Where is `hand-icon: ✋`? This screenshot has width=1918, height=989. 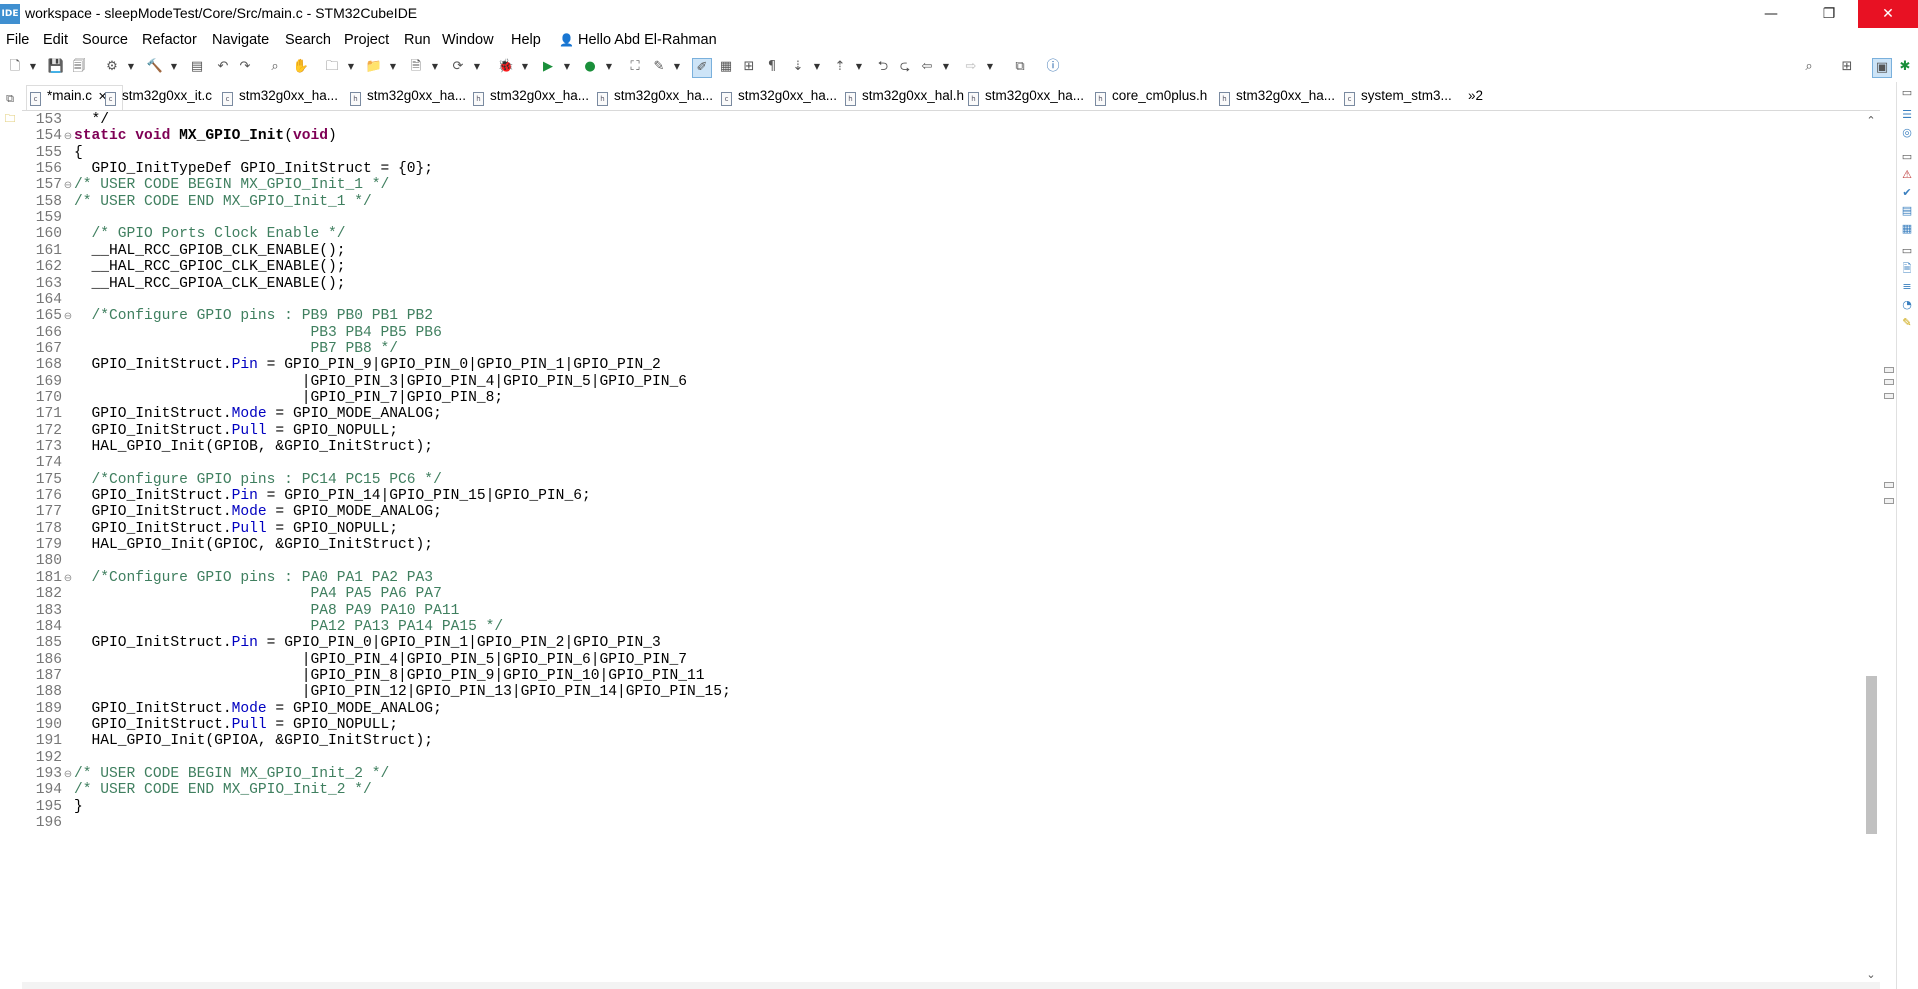 hand-icon: ✋ is located at coordinates (301, 67).